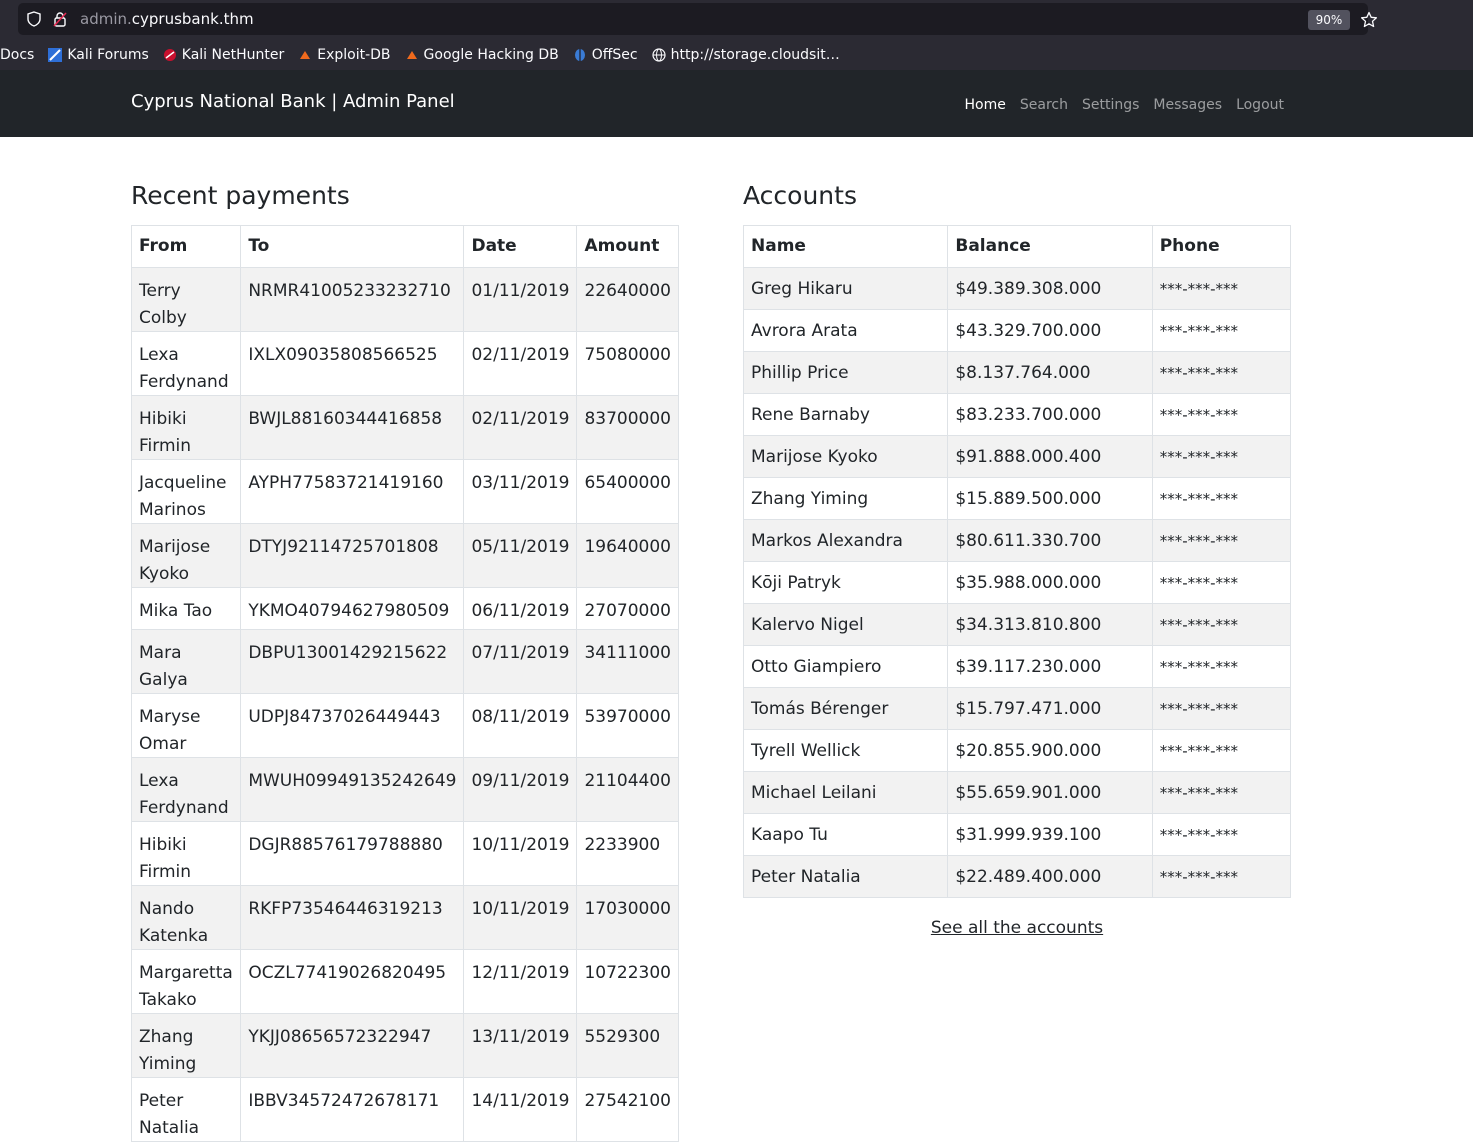 This screenshot has height=1142, width=1473. Describe the element at coordinates (352, 491) in the screenshot. I see `to-cell: AYPH77583721419160` at that location.